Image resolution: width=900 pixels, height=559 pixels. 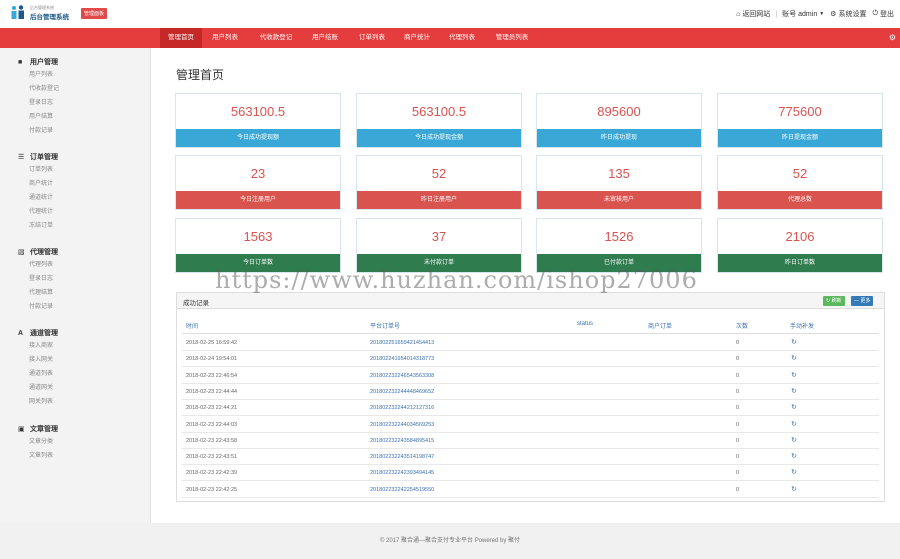 What do you see at coordinates (439, 263) in the screenshot?
I see `stat-label: 未付款订单` at bounding box center [439, 263].